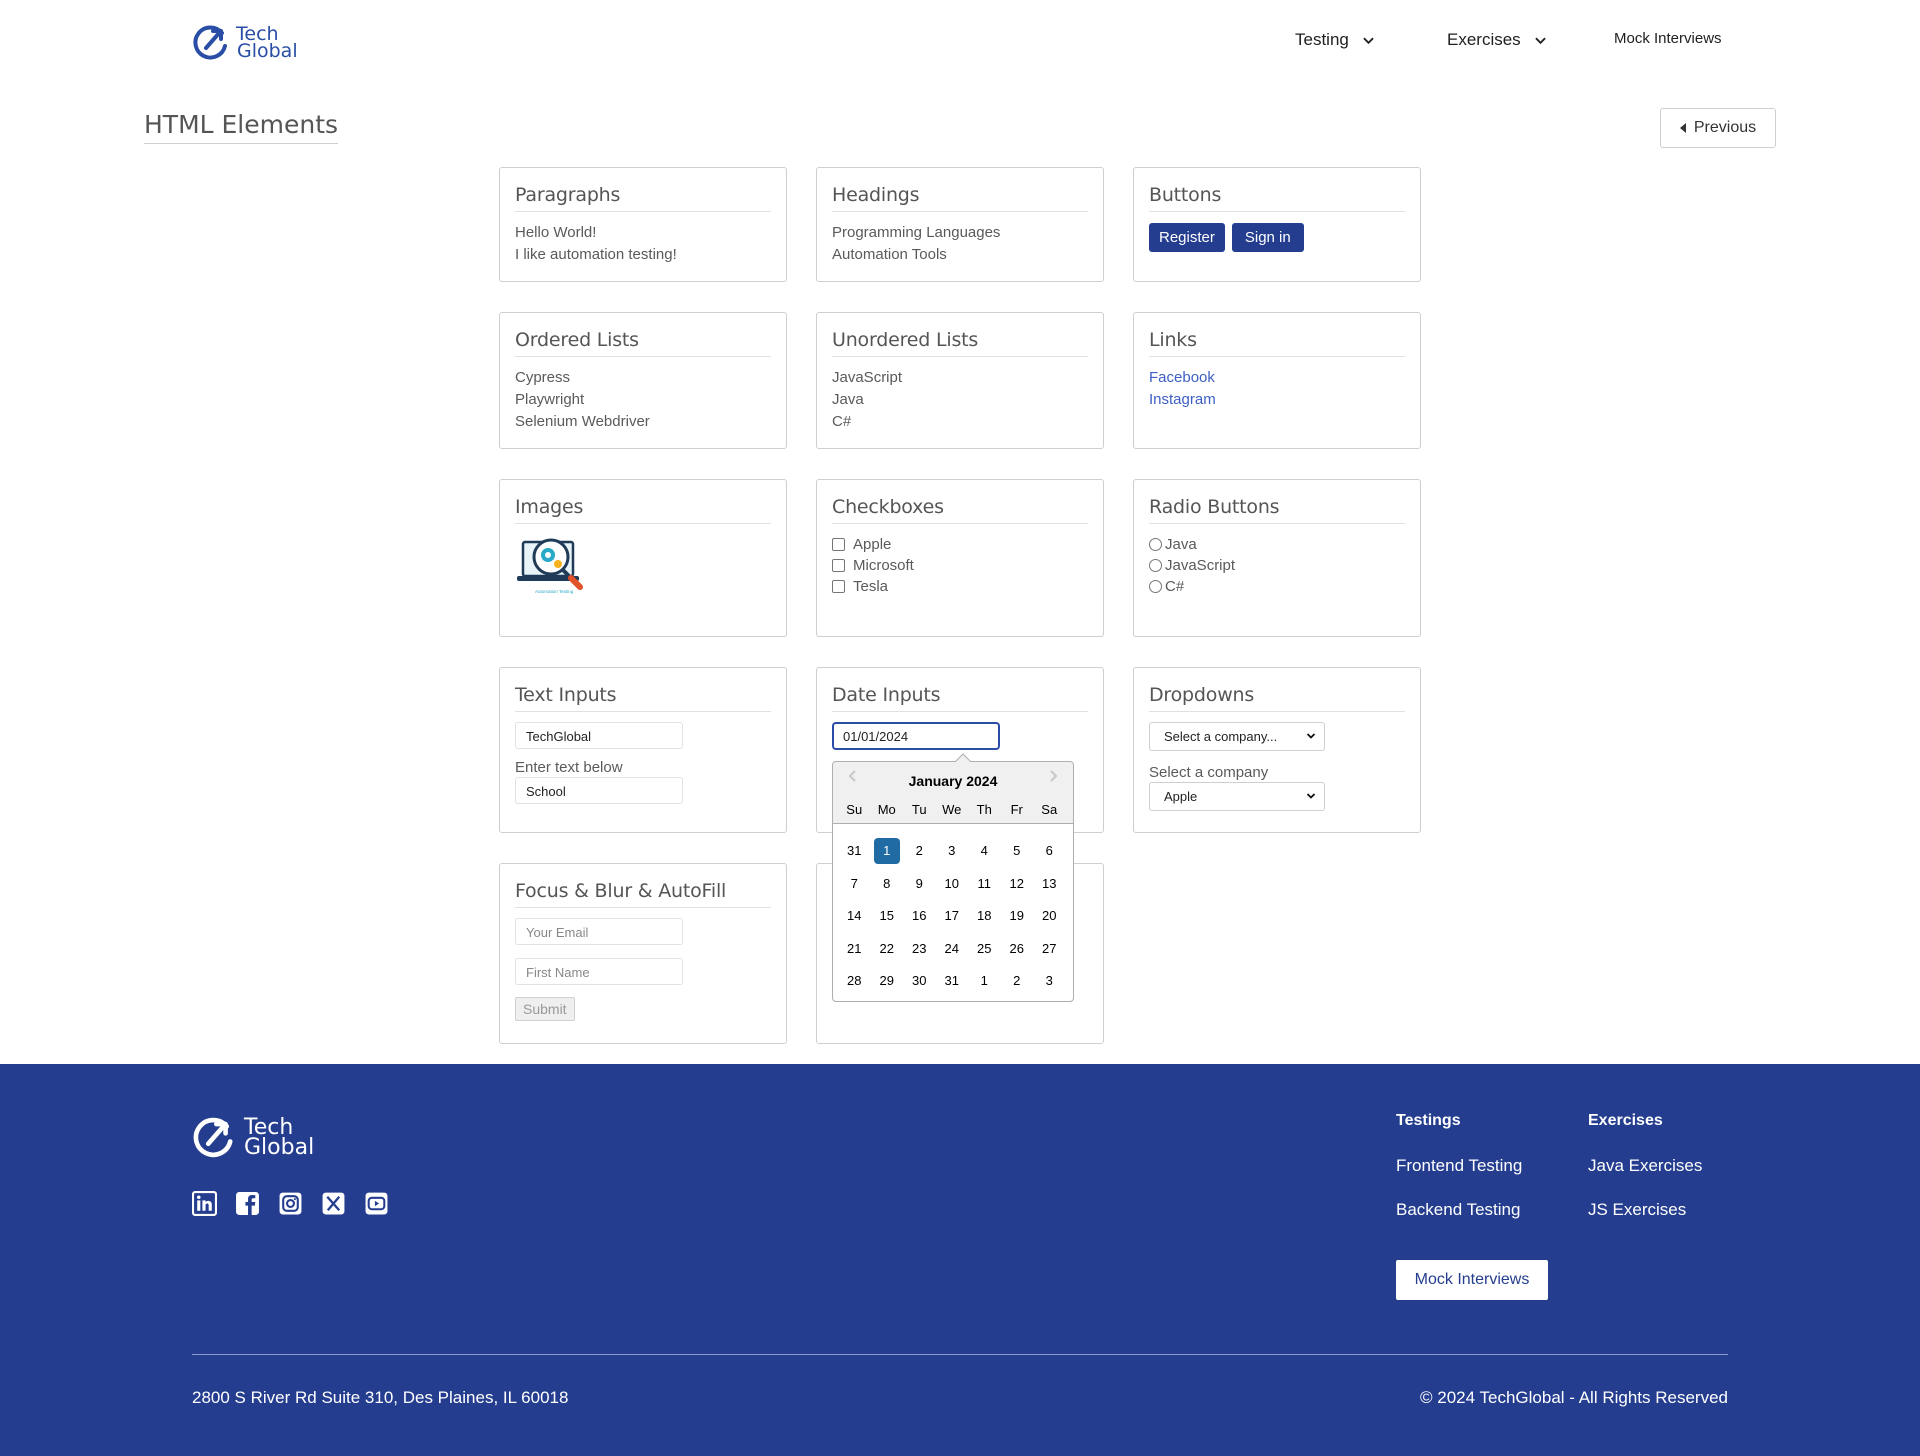  I want to click on calendar-day: 29, so click(887, 981).